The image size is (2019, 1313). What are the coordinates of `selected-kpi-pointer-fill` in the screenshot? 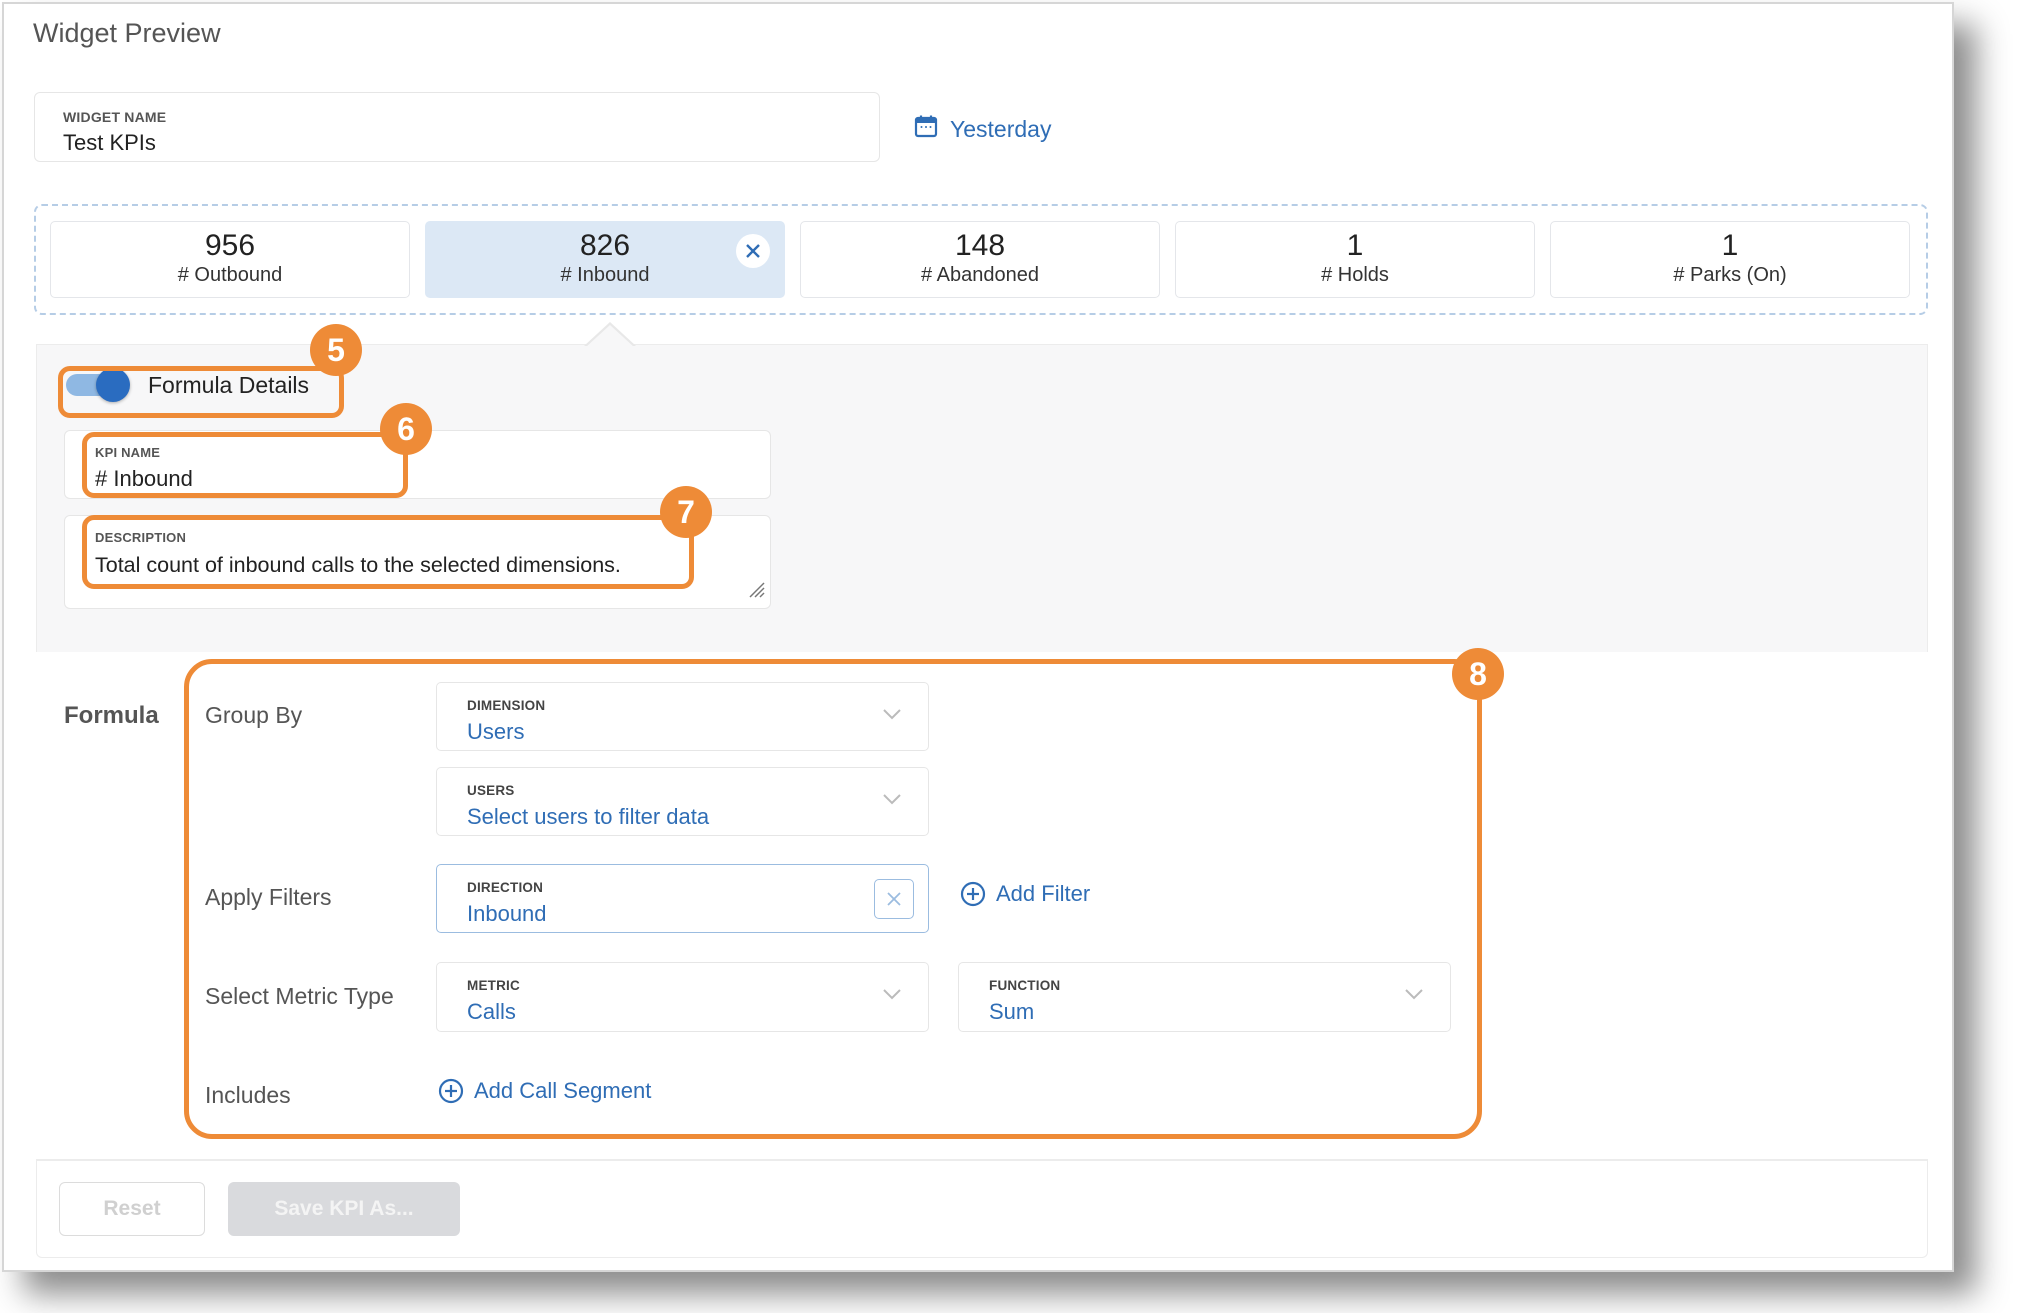 It's located at (610, 336).